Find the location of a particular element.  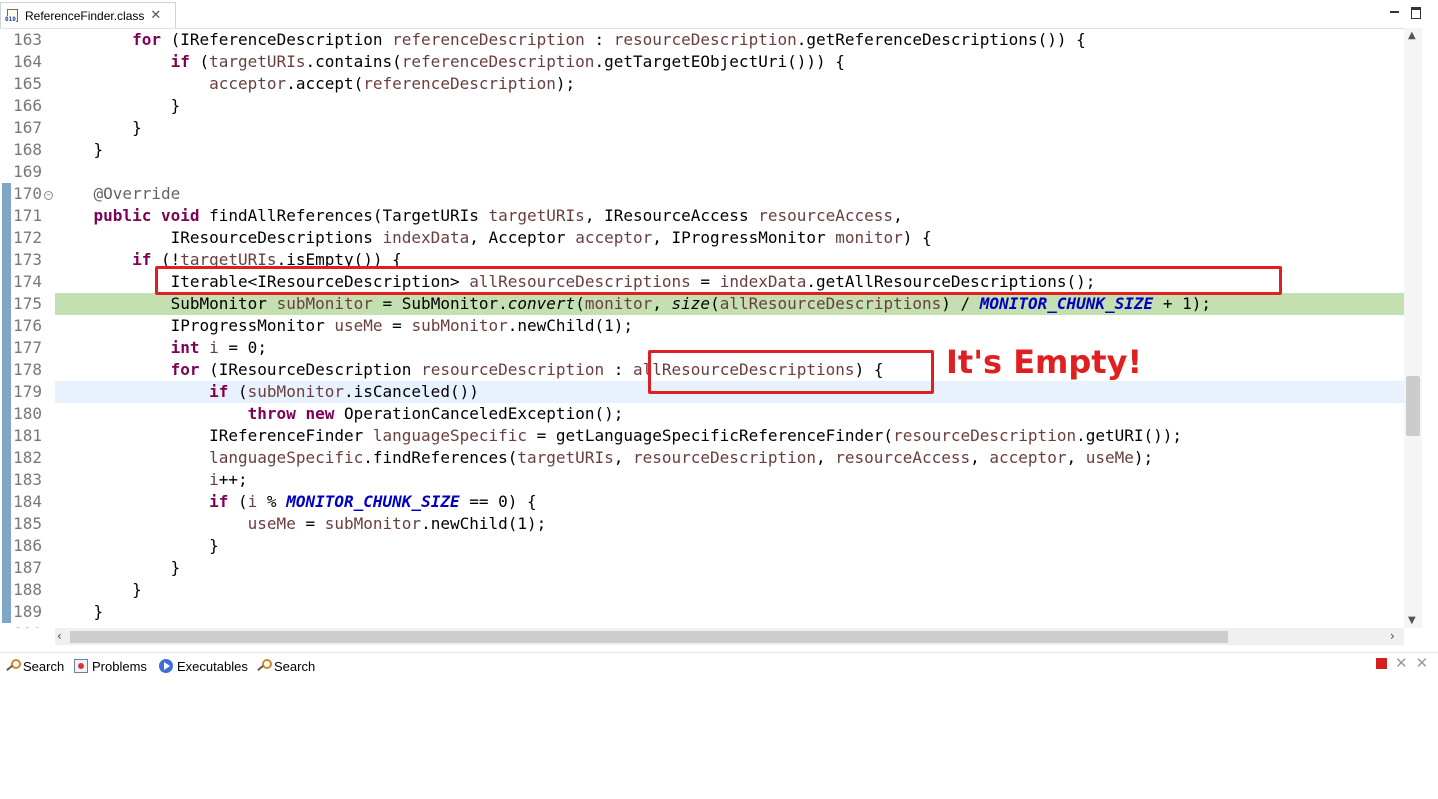

line-number: 176 is located at coordinates (27, 325).